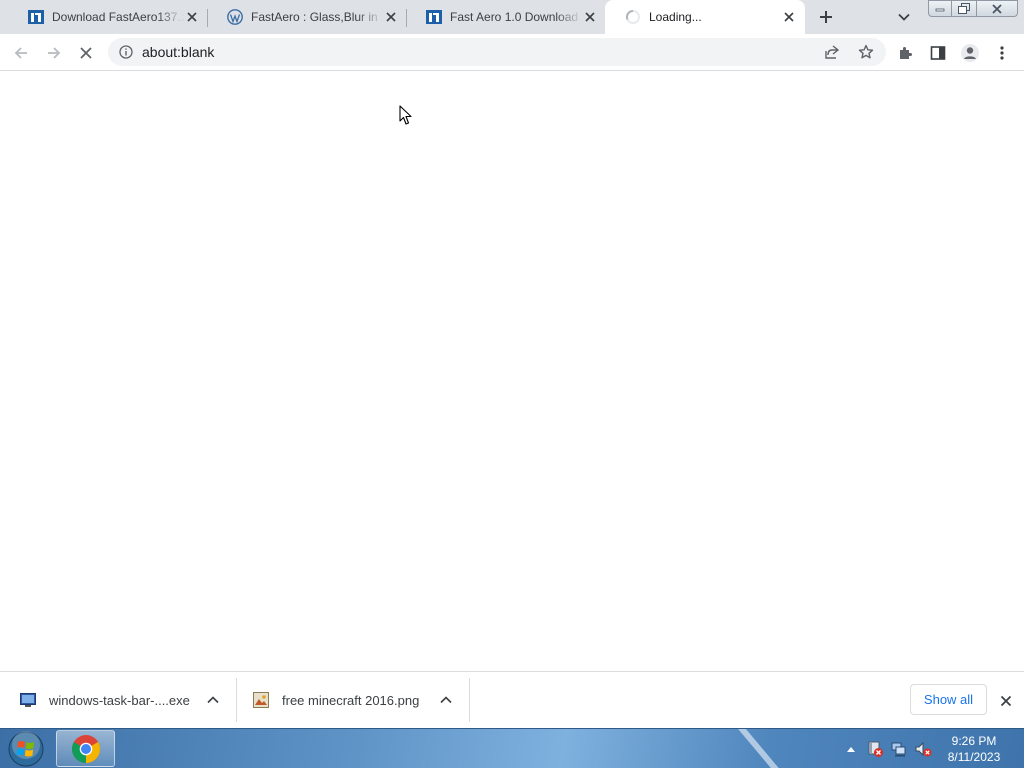  I want to click on close-window-button, so click(997, 8).